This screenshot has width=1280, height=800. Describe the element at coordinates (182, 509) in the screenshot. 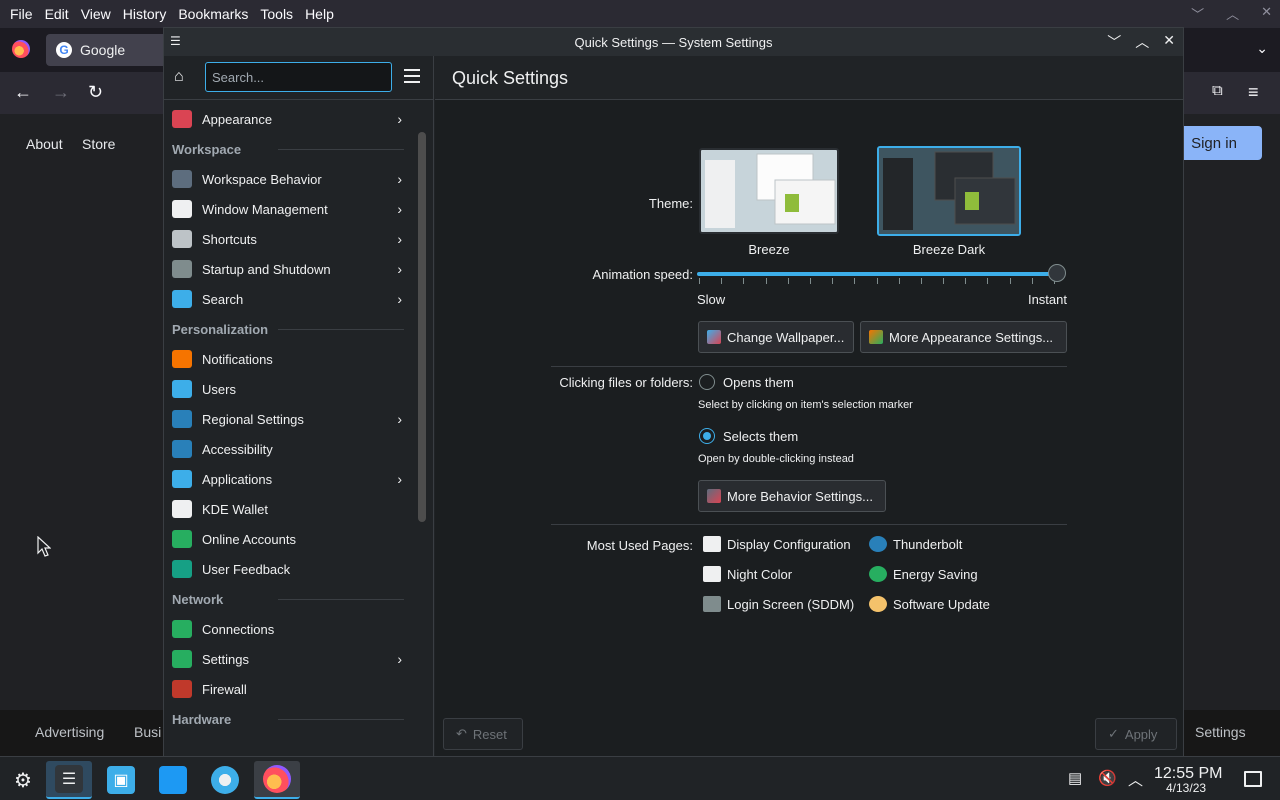

I see `wallet-icon` at that location.